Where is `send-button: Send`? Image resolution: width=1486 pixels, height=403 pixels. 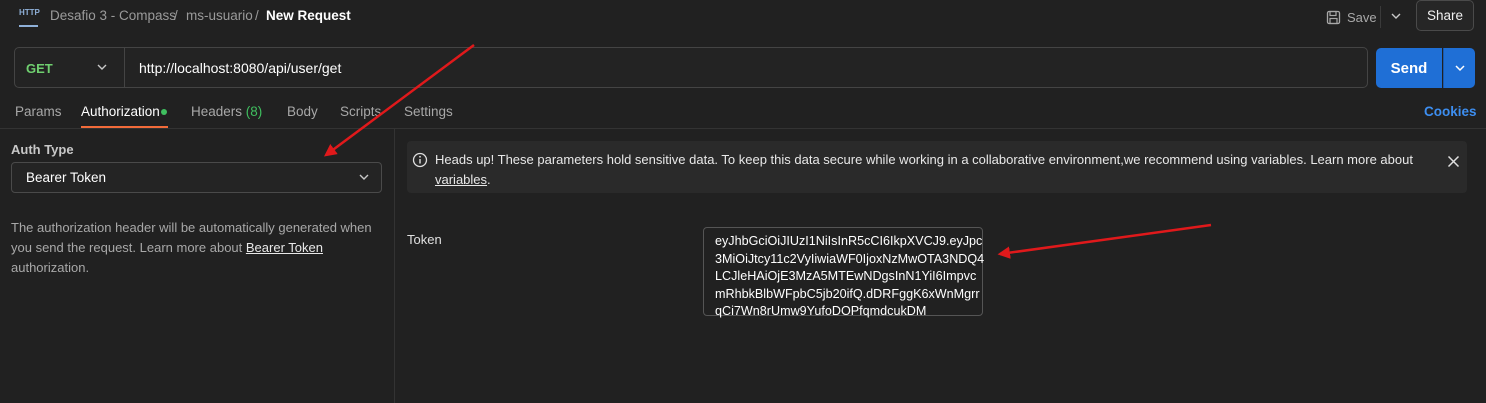 send-button: Send is located at coordinates (1409, 68).